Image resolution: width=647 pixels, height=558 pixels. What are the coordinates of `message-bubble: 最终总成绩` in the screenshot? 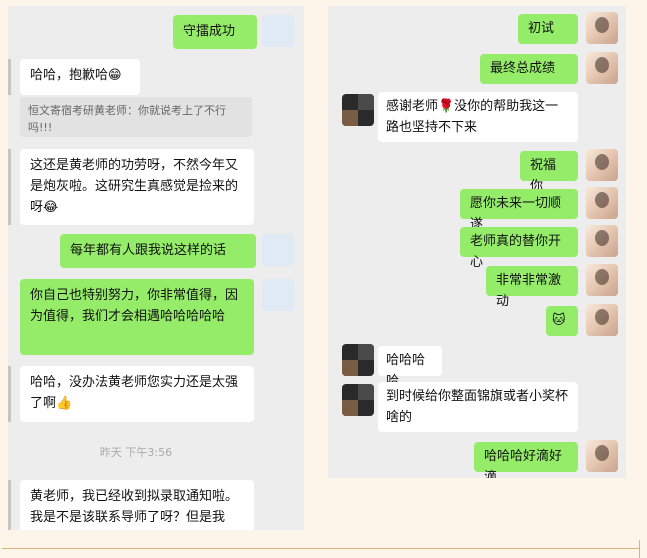 It's located at (529, 69).